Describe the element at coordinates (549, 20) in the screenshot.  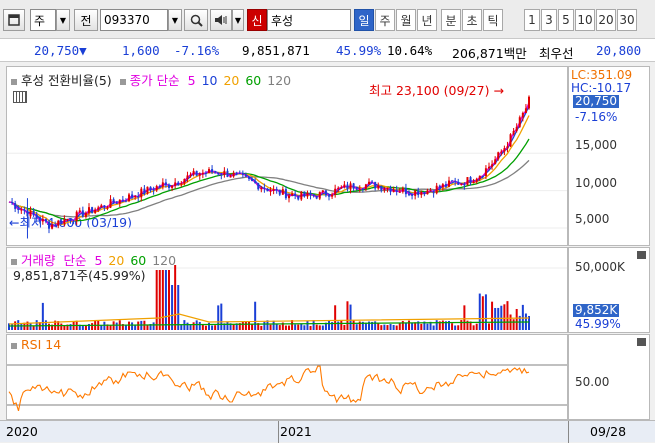
I see `minute-tab: 3` at that location.